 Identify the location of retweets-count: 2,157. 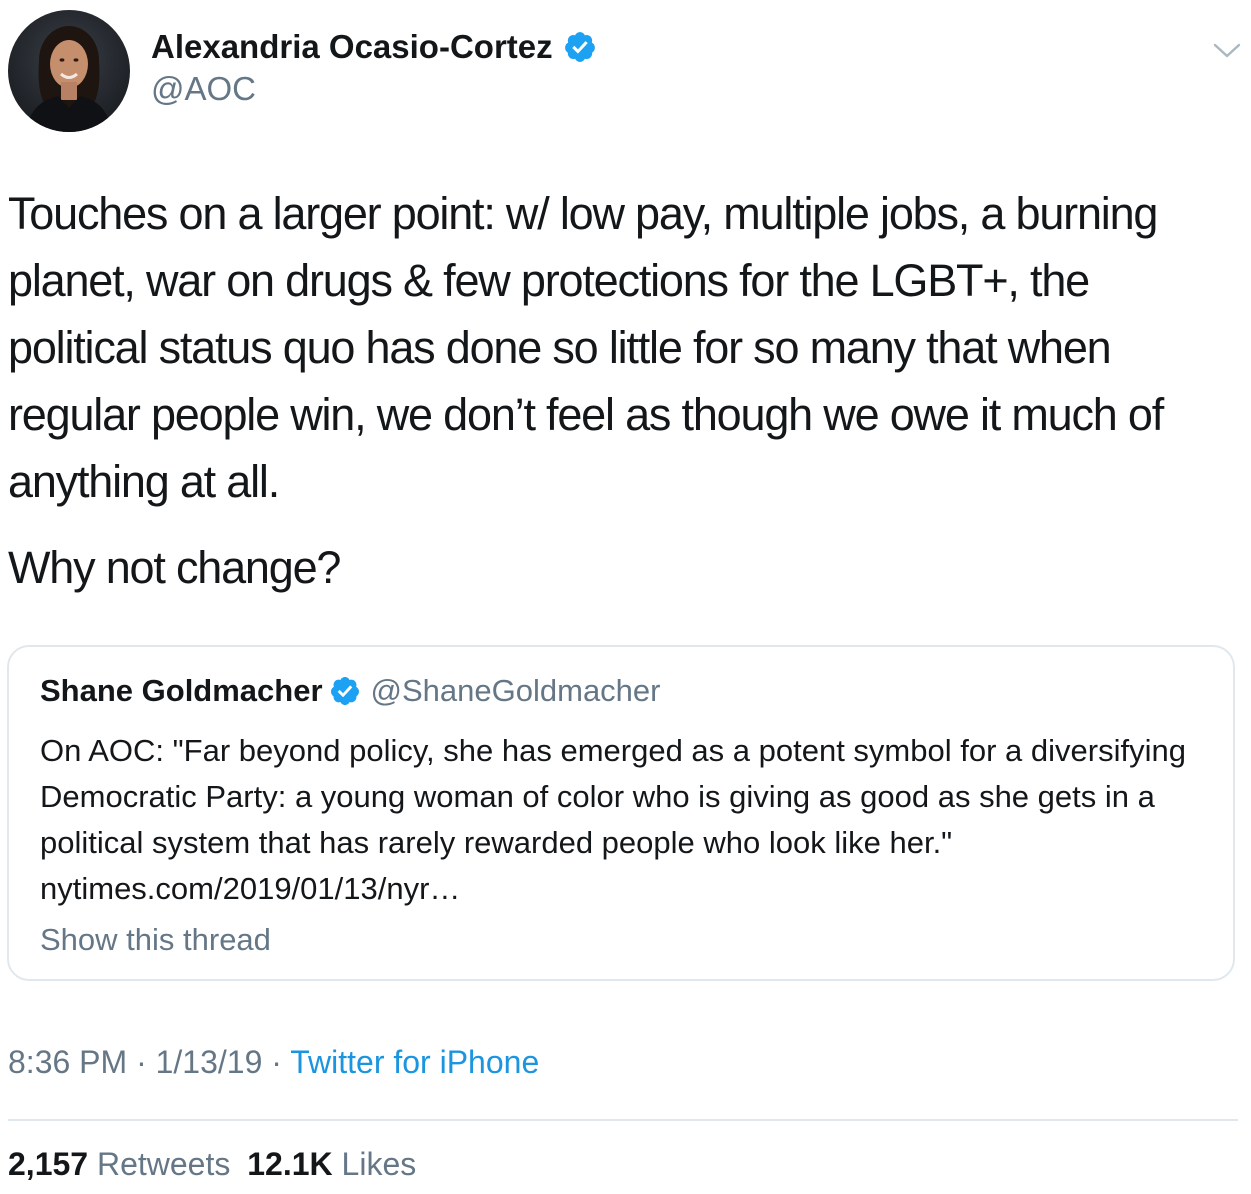
(48, 1164).